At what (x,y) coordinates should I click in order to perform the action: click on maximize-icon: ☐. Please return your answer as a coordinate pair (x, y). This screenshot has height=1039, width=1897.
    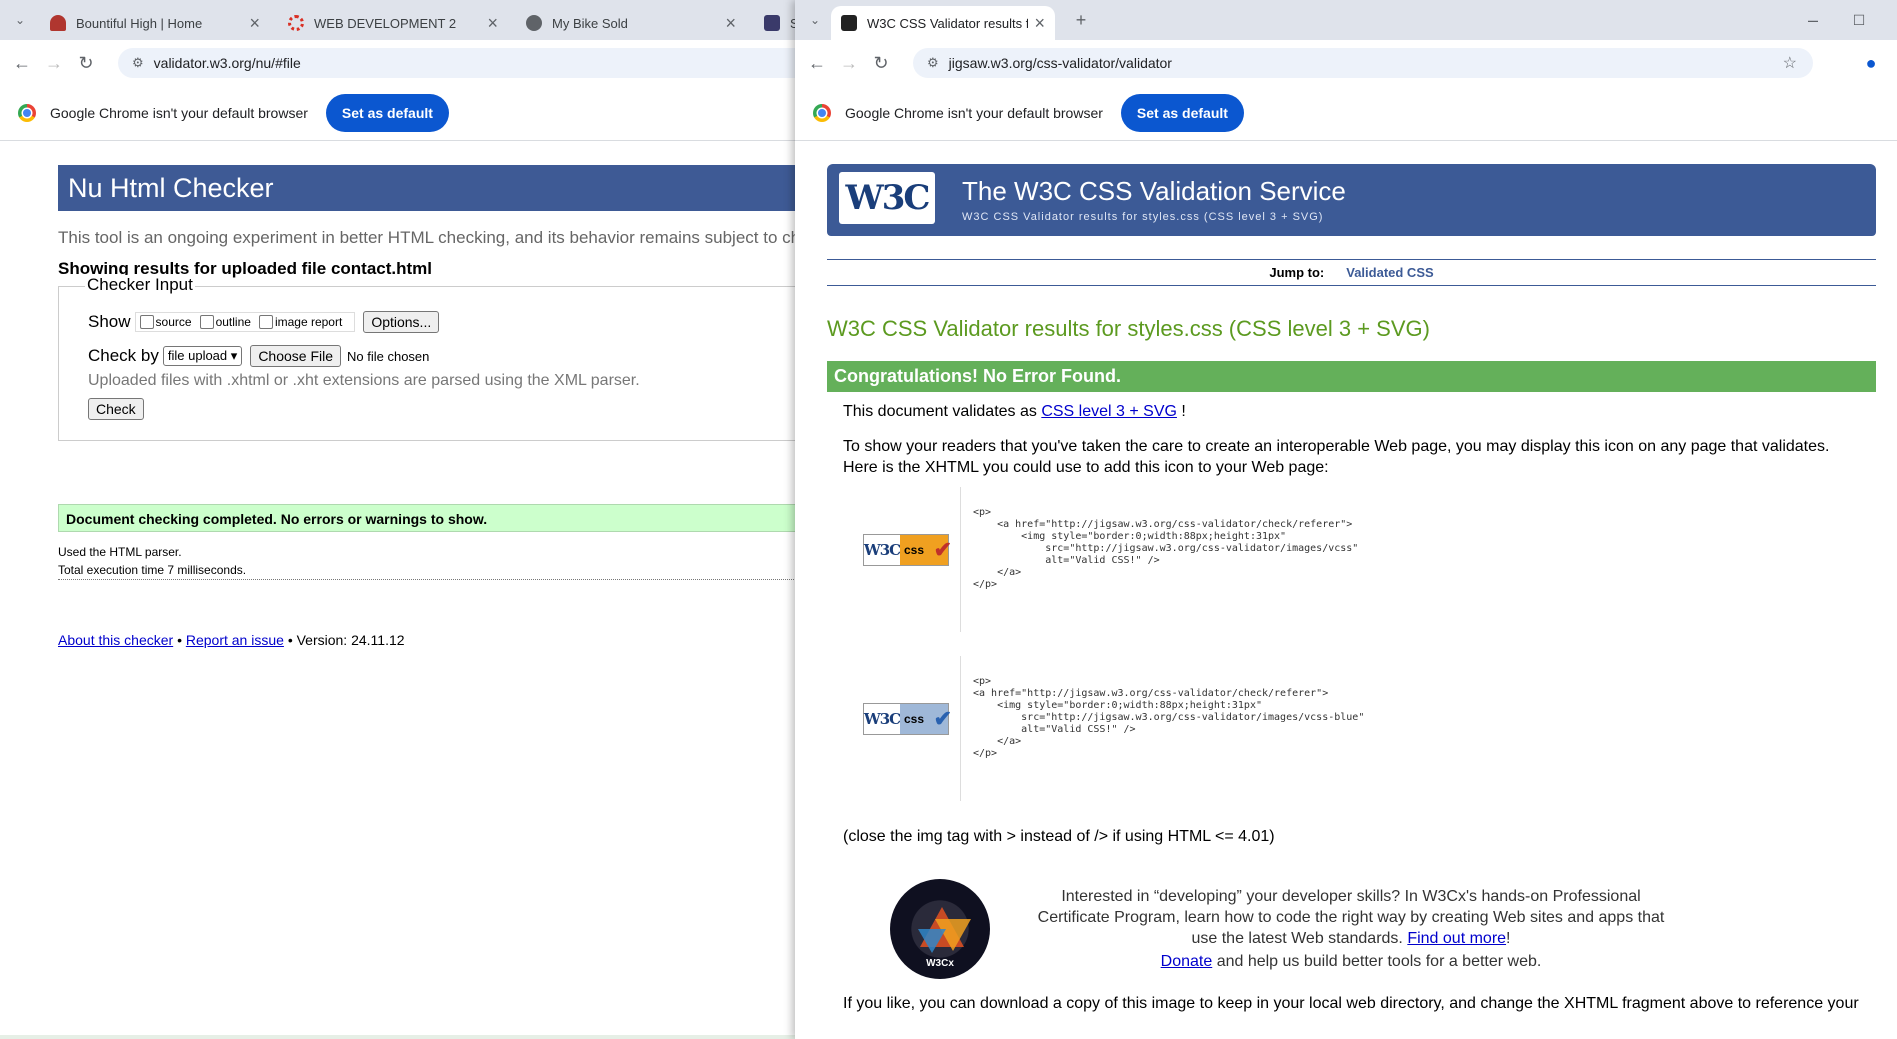
    Looking at the image, I should click on (1859, 20).